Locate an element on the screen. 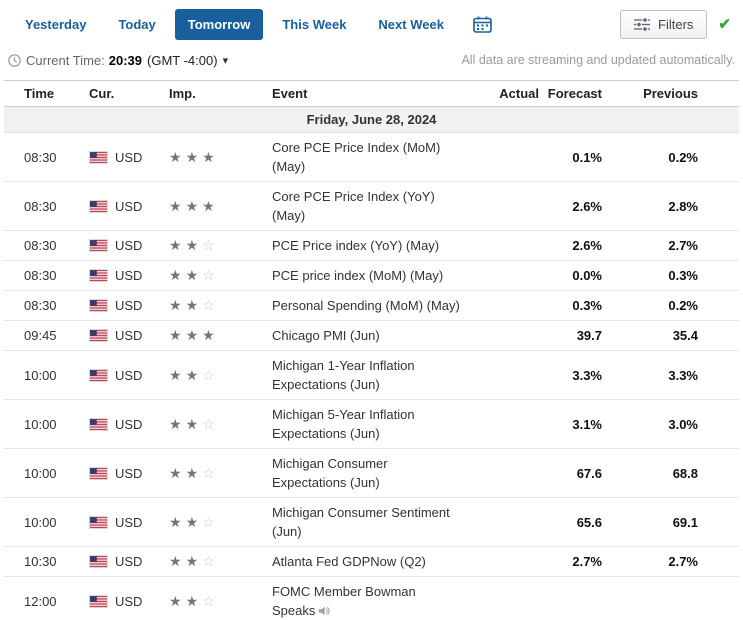 This screenshot has height=620, width=743. event-name-link: Michigan Consumer Expectations (Jun) is located at coordinates (378, 473).